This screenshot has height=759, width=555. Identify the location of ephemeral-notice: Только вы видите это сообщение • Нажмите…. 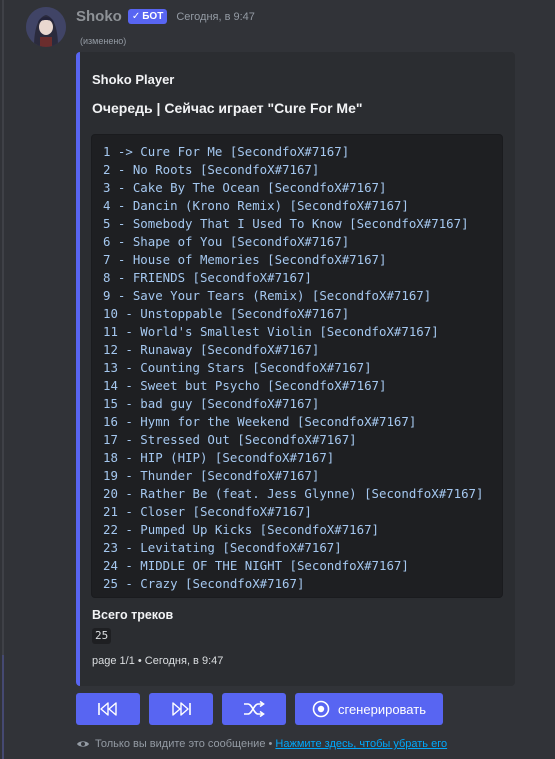
(261, 744).